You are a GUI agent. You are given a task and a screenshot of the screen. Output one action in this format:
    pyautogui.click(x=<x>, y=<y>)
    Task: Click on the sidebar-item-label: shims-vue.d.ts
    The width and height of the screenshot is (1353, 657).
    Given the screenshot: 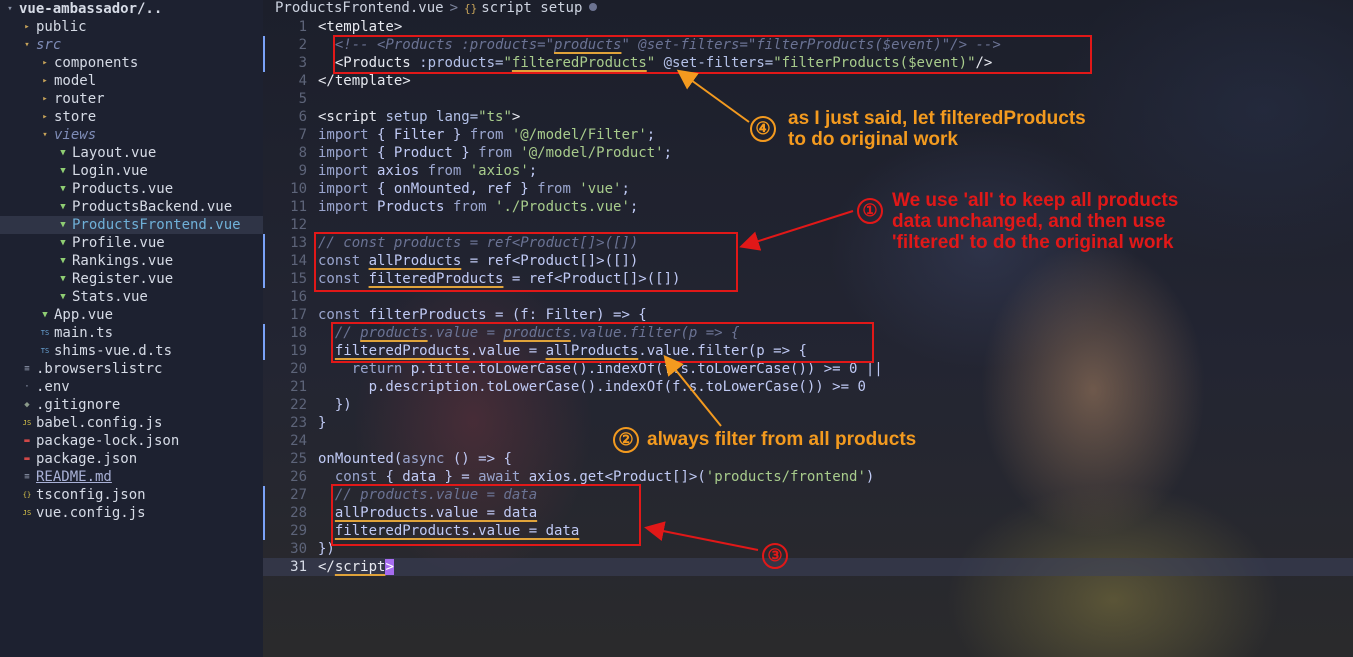 What is the action you would take?
    pyautogui.click(x=113, y=351)
    